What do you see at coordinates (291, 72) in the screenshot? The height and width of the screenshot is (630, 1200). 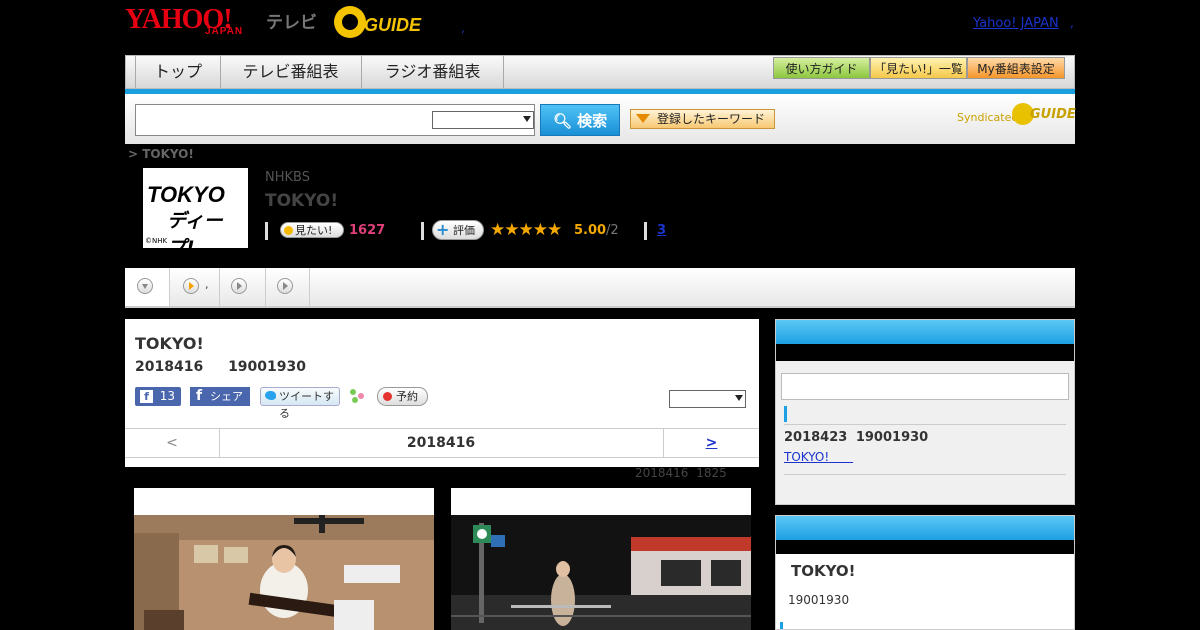 I see `nav-tab-tv-schedule: テレビ番組表` at bounding box center [291, 72].